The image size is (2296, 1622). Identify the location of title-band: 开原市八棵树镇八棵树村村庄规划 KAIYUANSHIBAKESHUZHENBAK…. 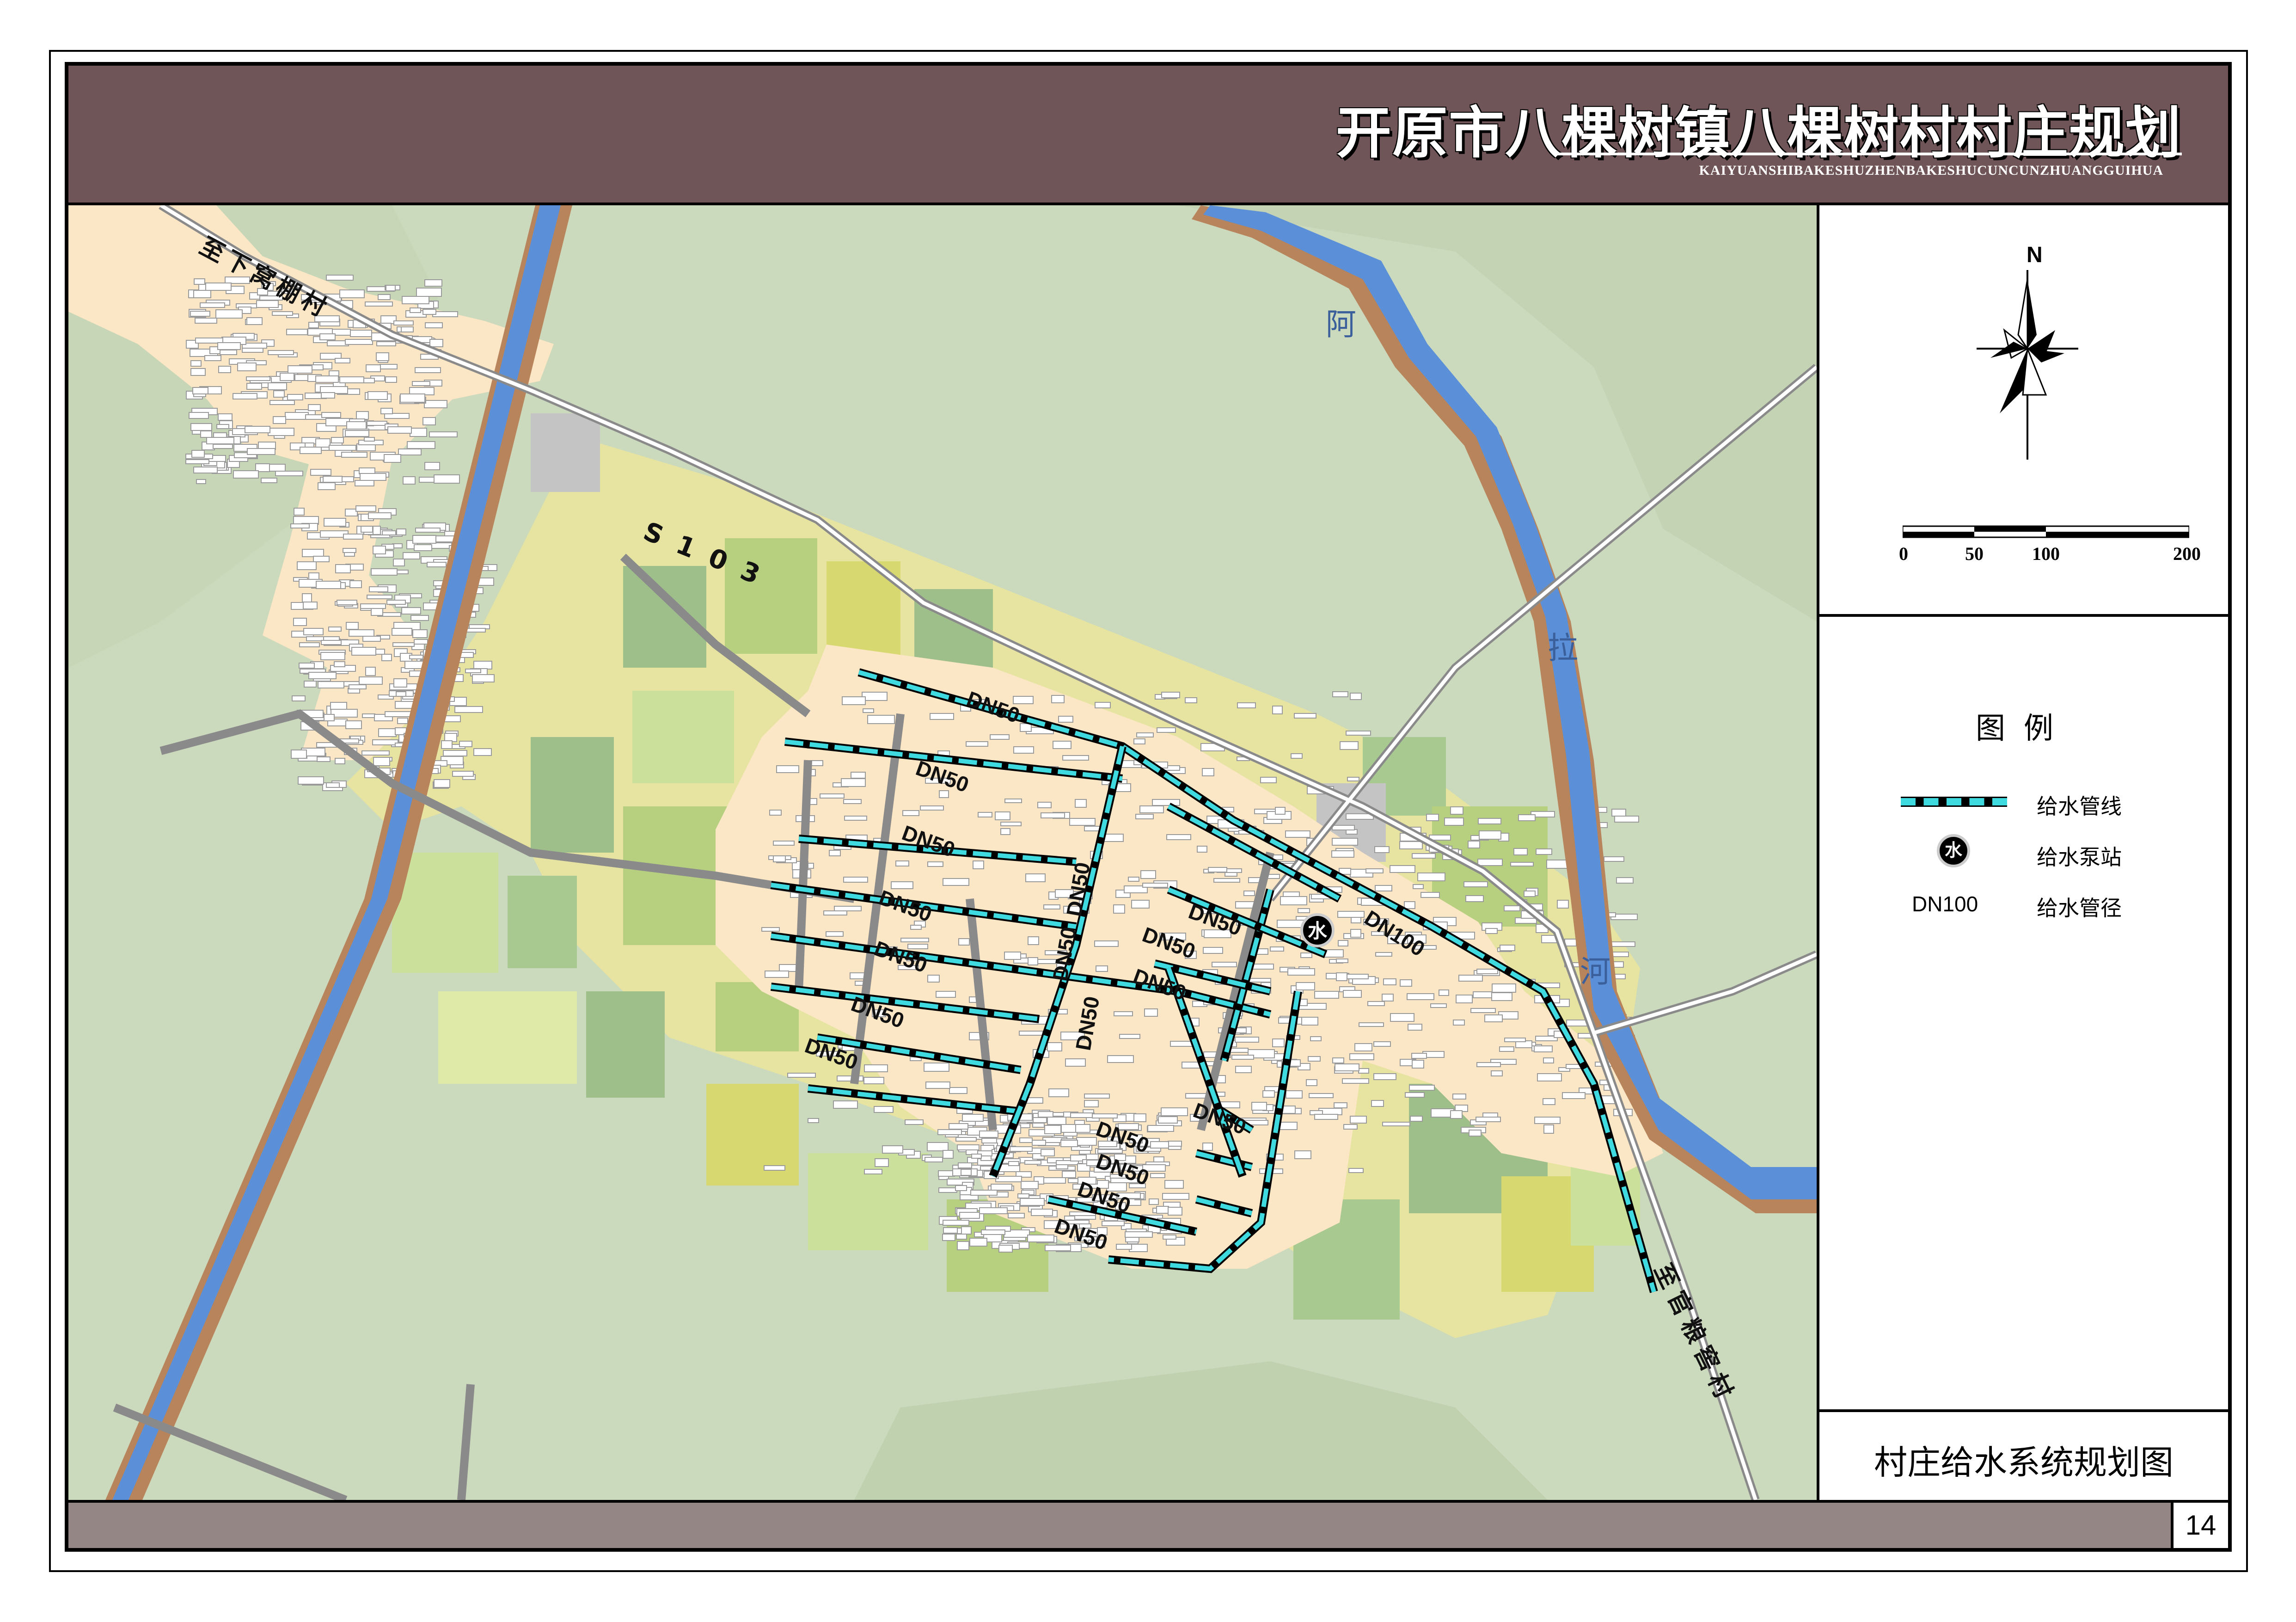
(1148, 135).